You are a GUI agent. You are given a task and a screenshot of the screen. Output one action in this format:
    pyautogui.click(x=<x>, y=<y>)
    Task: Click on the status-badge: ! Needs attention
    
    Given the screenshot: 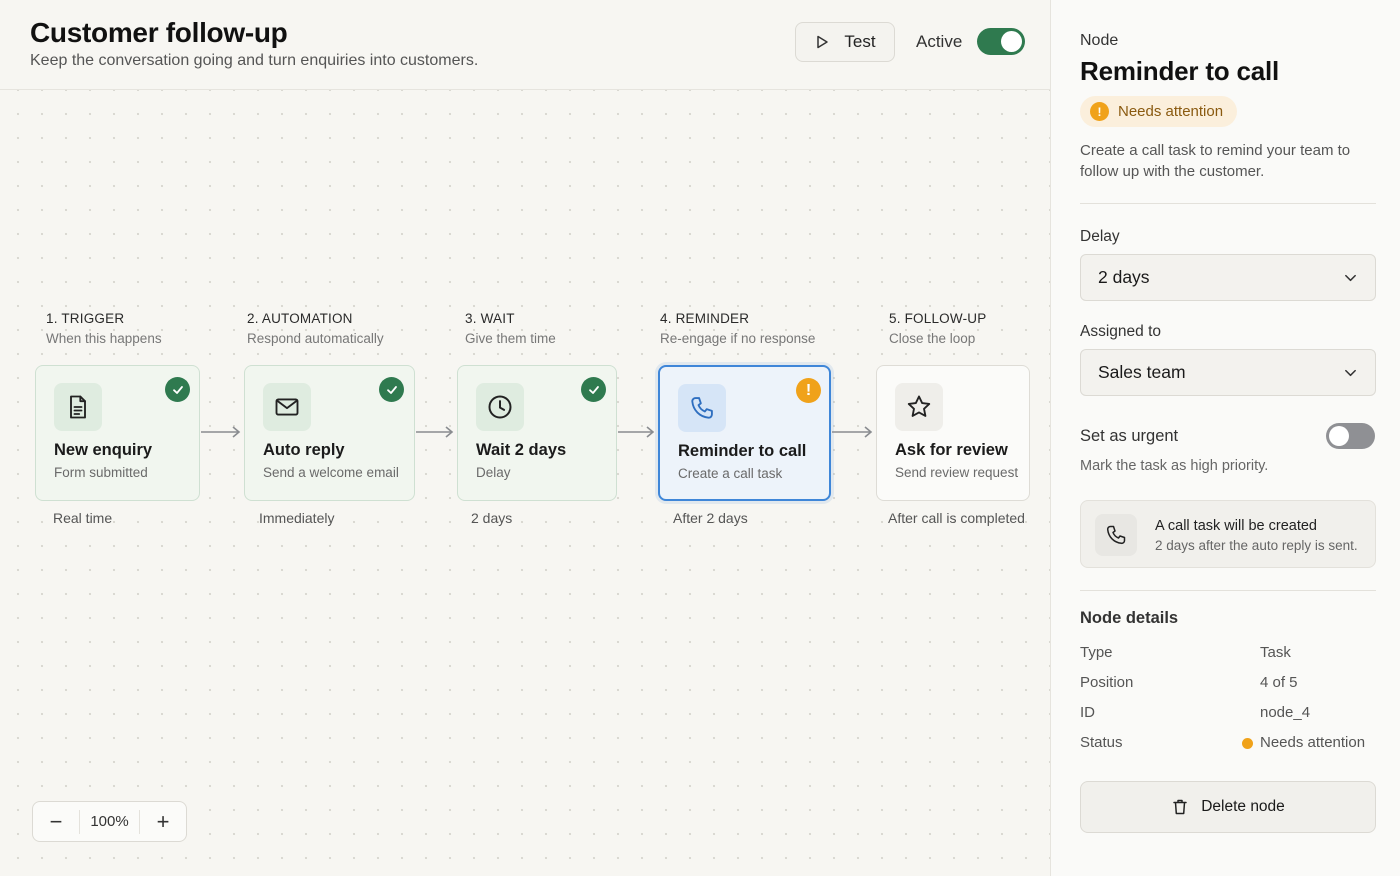 What is the action you would take?
    pyautogui.click(x=1159, y=111)
    